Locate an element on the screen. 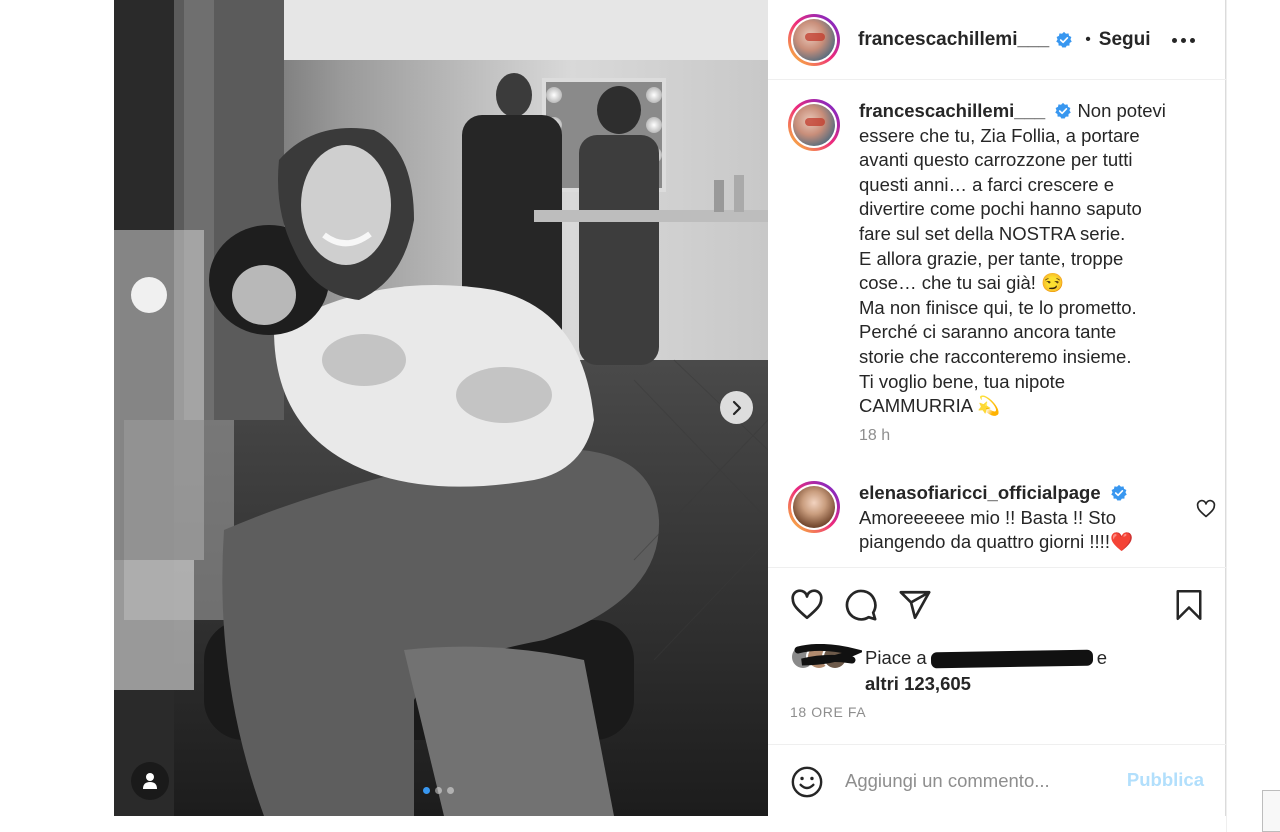 Image resolution: width=1280 pixels, height=832 pixels. paper-plane-icon is located at coordinates (915, 605).